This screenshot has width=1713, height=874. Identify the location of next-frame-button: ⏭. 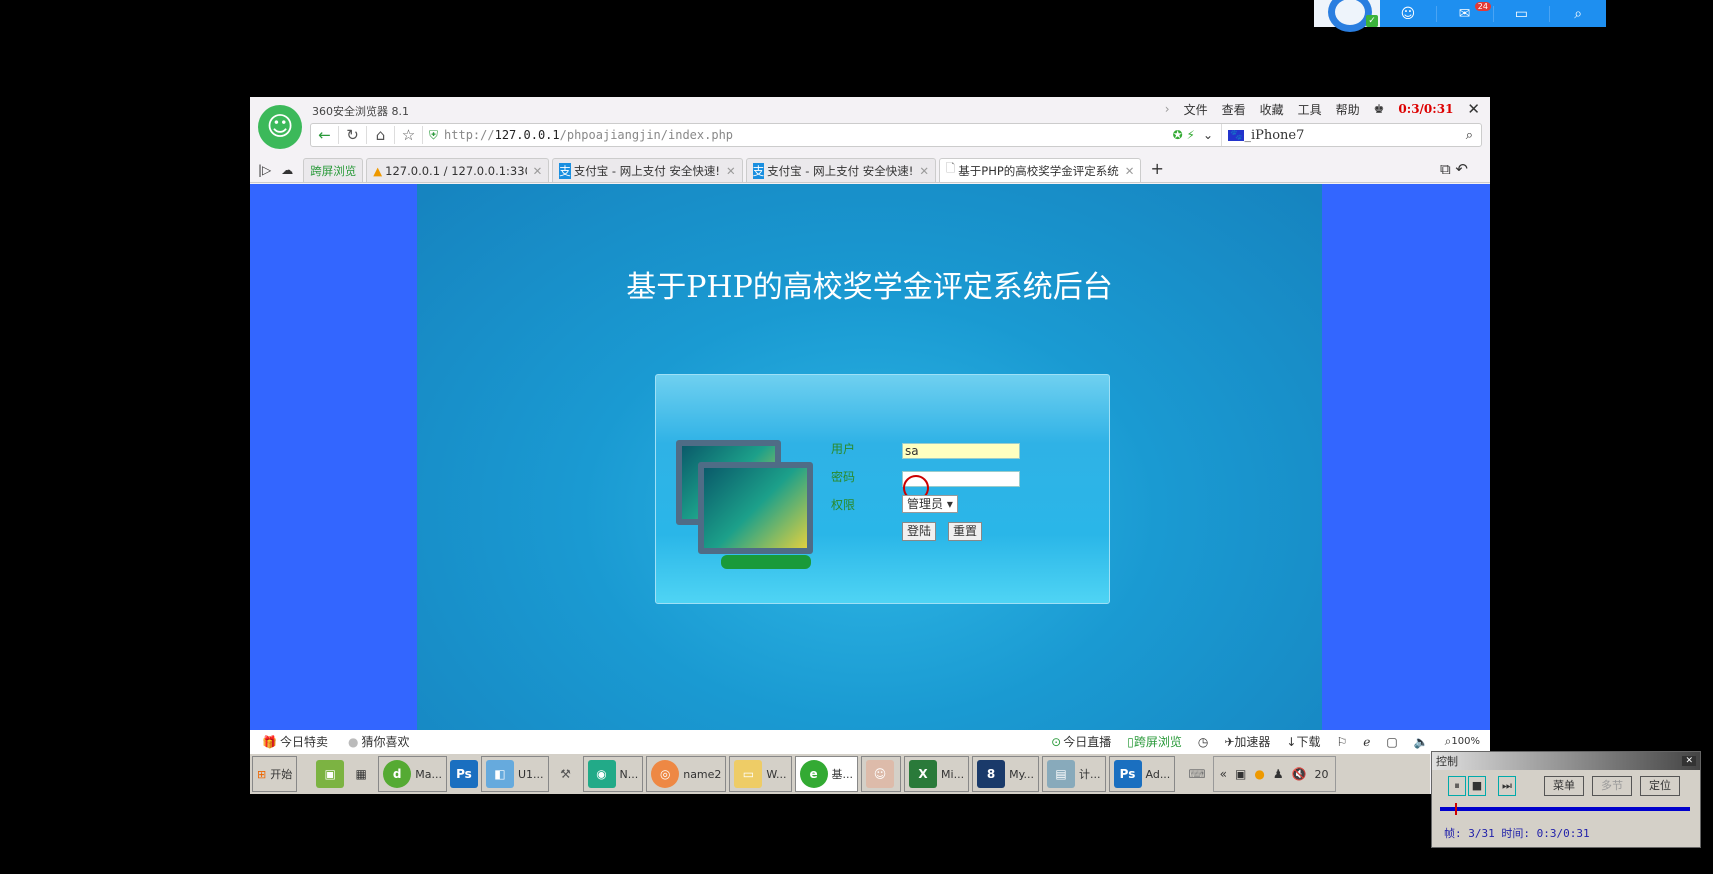
(1507, 786).